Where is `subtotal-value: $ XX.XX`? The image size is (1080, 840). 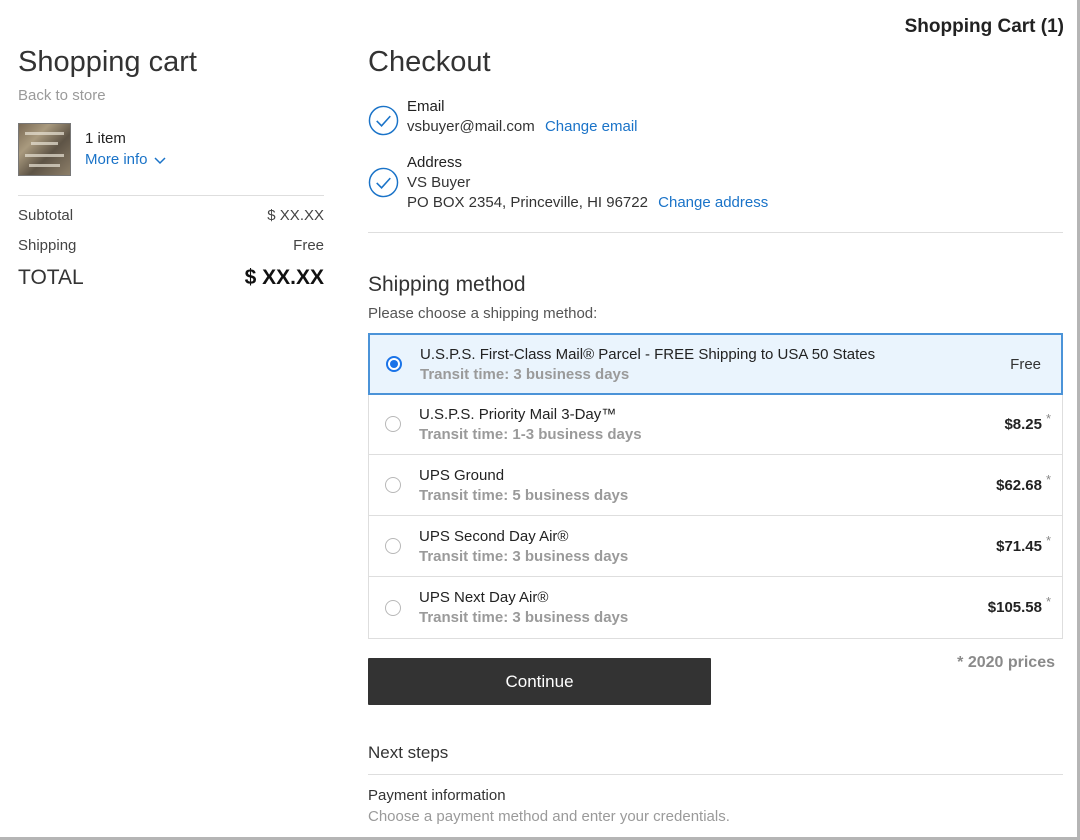
subtotal-value: $ XX.XX is located at coordinates (295, 215).